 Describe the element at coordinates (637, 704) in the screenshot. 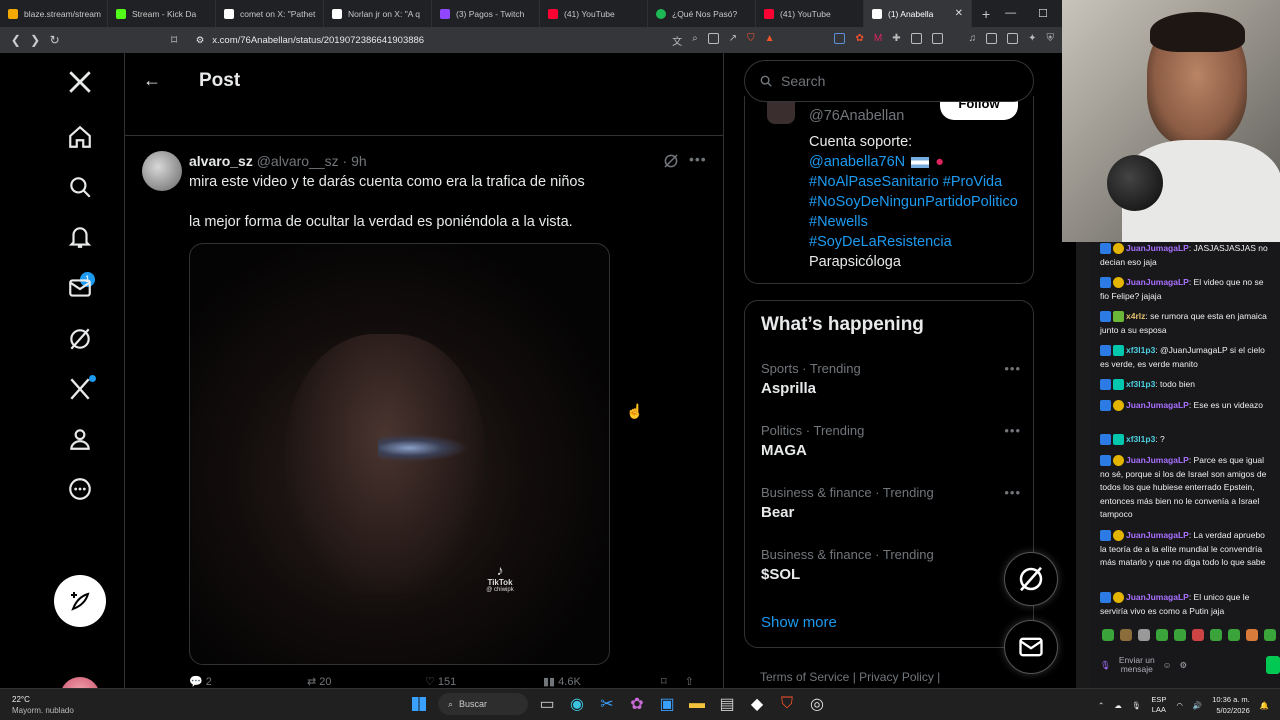

I see `copilot-icon: ✿` at that location.